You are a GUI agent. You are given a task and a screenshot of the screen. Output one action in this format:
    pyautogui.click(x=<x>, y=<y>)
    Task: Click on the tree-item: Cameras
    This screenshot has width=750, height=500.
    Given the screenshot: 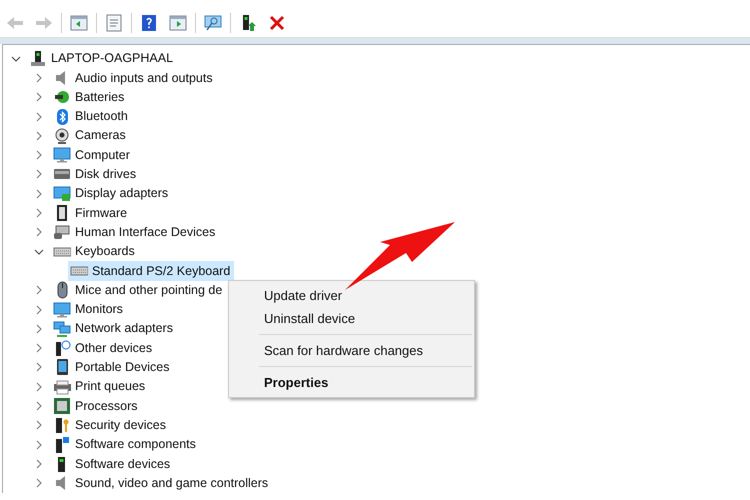 What is the action you would take?
    pyautogui.click(x=100, y=136)
    